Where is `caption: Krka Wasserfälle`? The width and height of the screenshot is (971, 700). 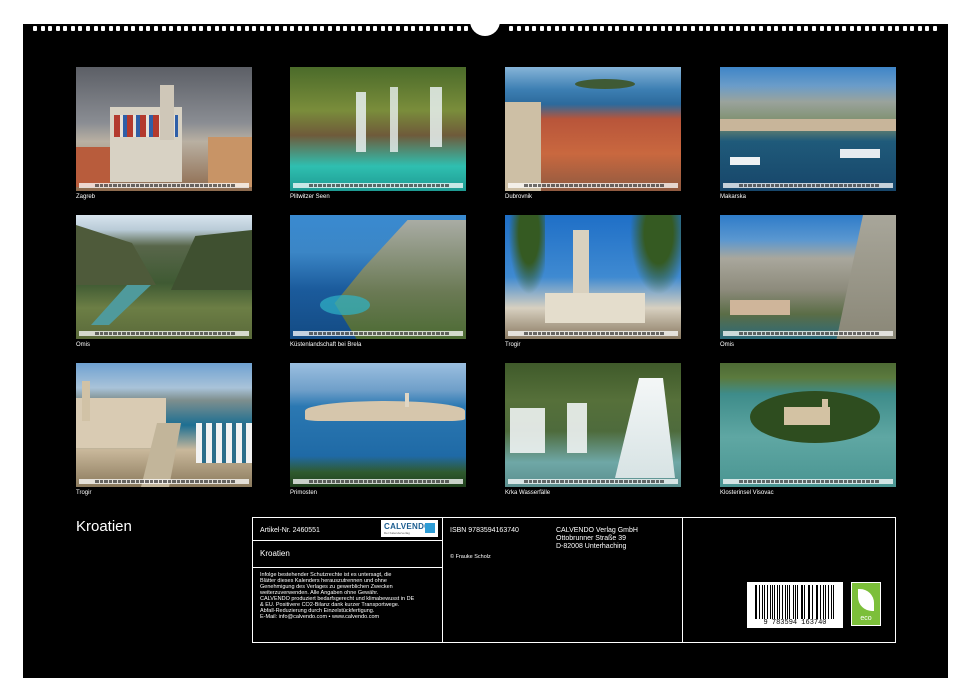
caption: Krka Wasserfälle is located at coordinates (528, 493).